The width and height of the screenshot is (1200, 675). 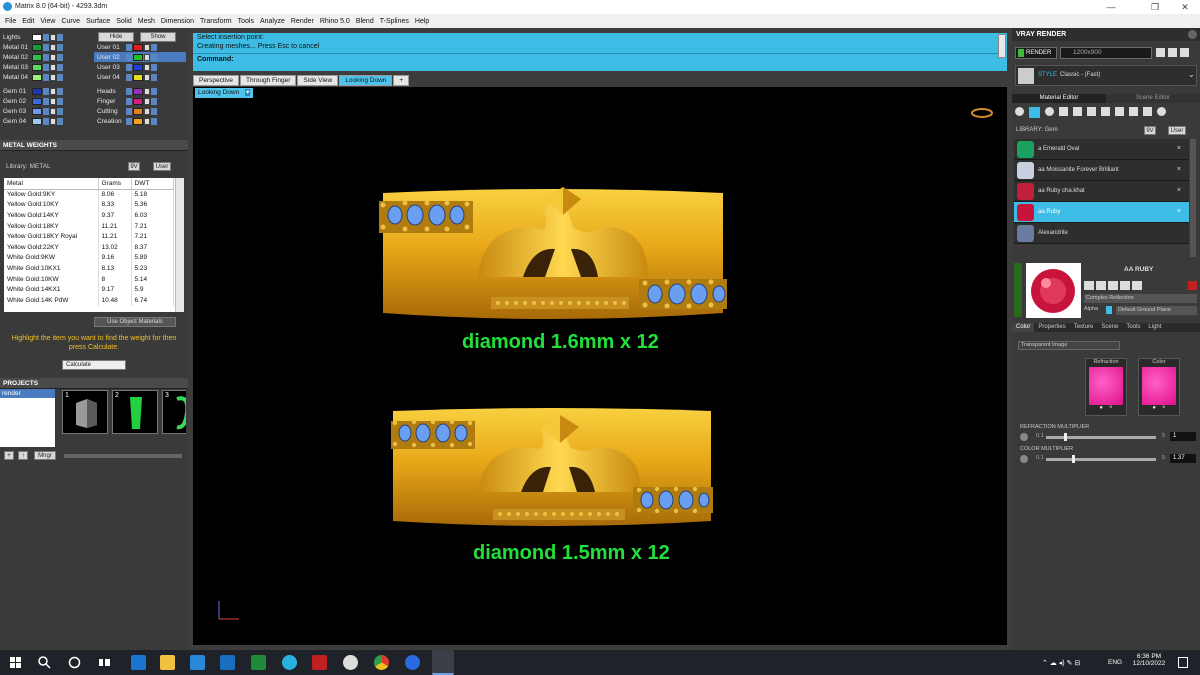 What do you see at coordinates (177, 21) in the screenshot?
I see `menu-dimension: Dimension` at bounding box center [177, 21].